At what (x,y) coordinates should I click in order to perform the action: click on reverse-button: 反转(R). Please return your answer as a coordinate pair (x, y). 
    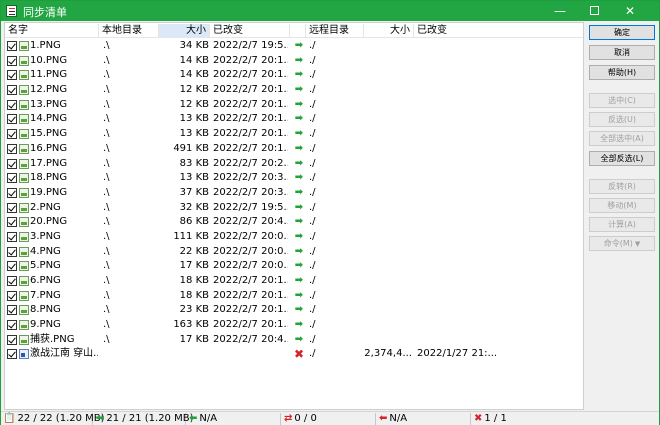
    Looking at the image, I should click on (622, 186).